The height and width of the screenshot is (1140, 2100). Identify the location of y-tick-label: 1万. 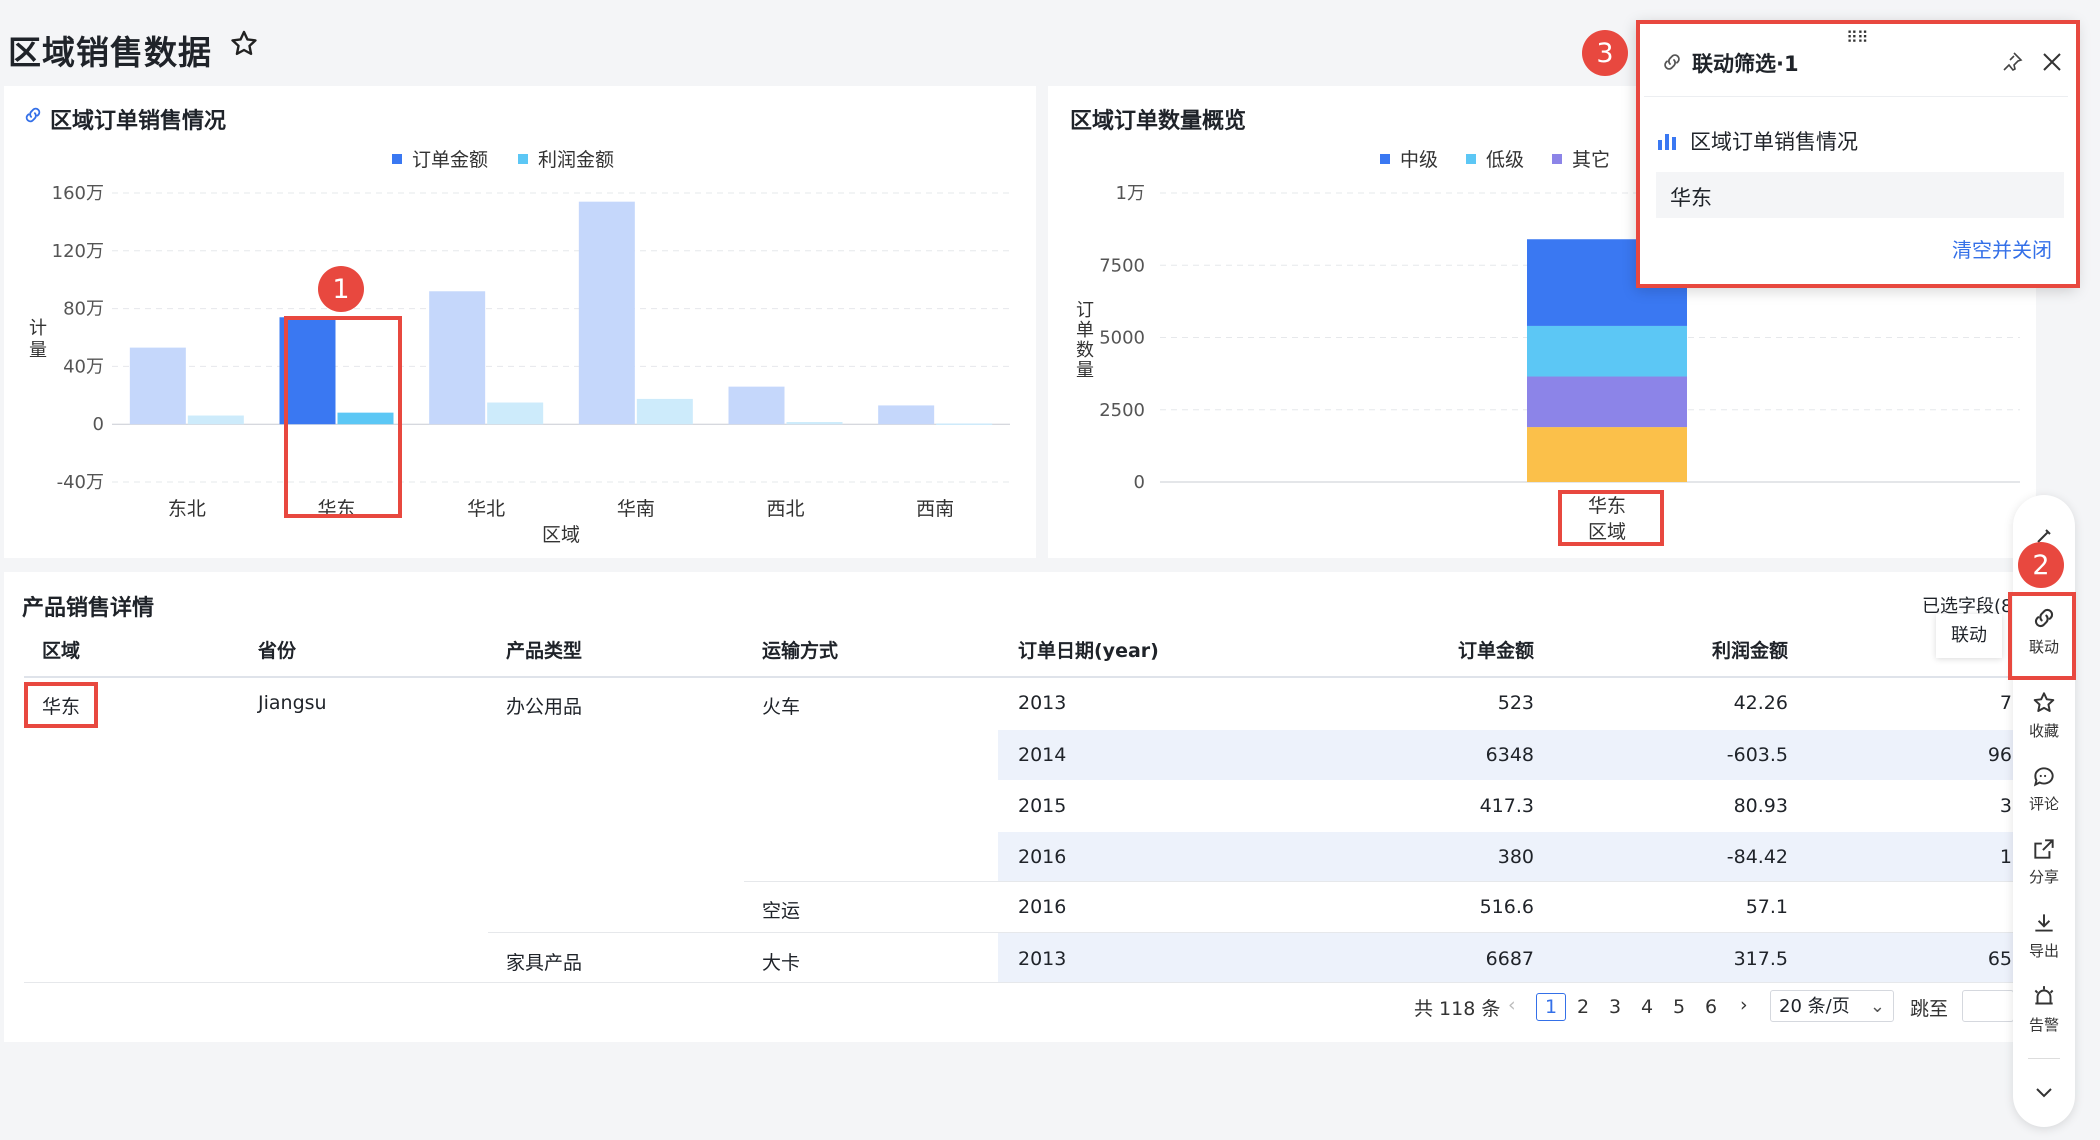
(1130, 193).